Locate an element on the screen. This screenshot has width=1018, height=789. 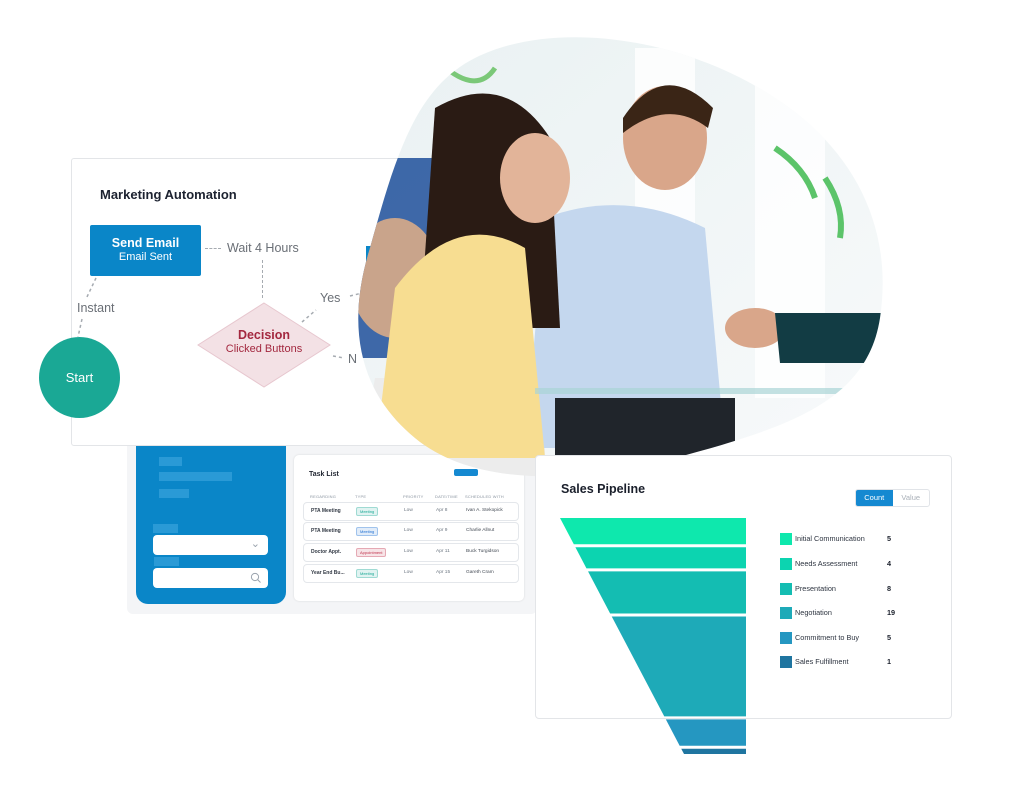
send-email-title: Send Email is located at coordinates (145, 243).